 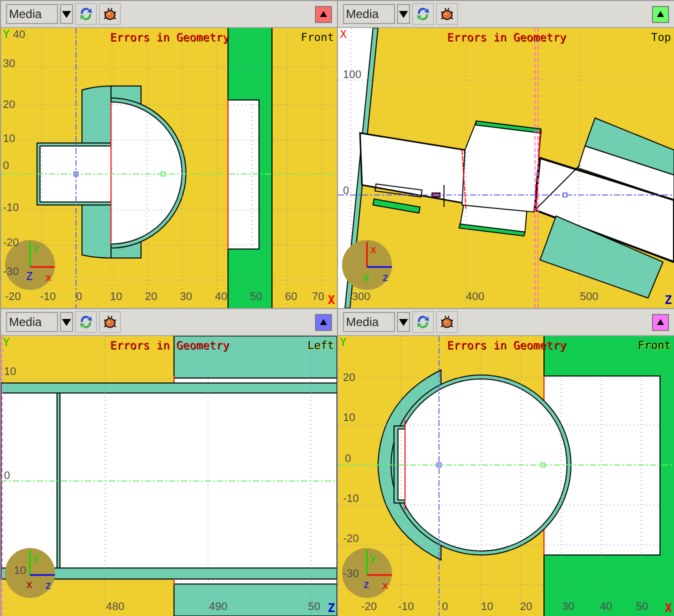 What do you see at coordinates (291, 297) in the screenshot?
I see `axis-tick-label: 60` at bounding box center [291, 297].